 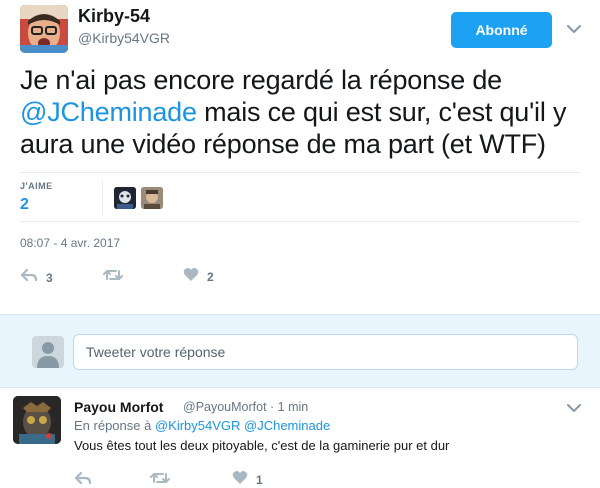 I want to click on current-user-avatar, so click(x=48, y=352).